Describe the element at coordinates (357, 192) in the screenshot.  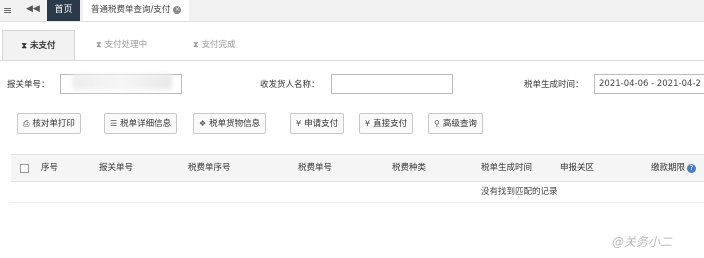
I see `table-empty-row: 没有找到匹配的记录` at that location.